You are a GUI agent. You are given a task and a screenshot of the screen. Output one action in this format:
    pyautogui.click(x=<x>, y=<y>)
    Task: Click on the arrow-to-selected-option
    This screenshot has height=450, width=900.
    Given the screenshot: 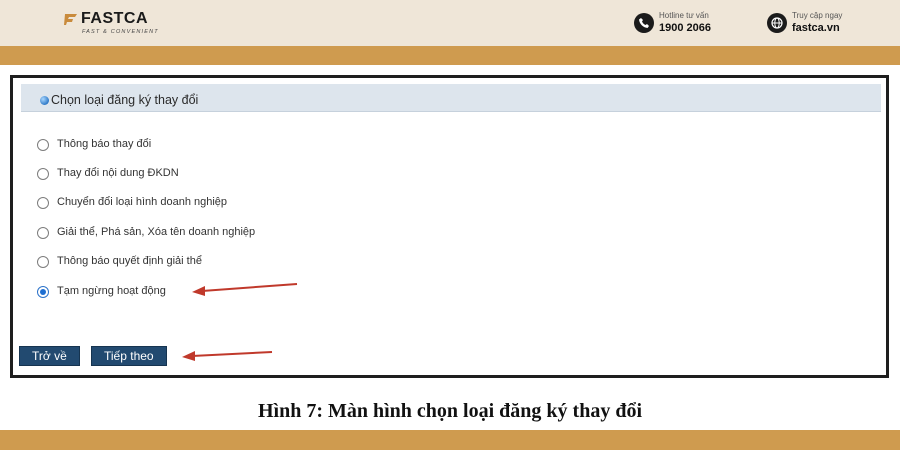 What is the action you would take?
    pyautogui.click(x=245, y=289)
    